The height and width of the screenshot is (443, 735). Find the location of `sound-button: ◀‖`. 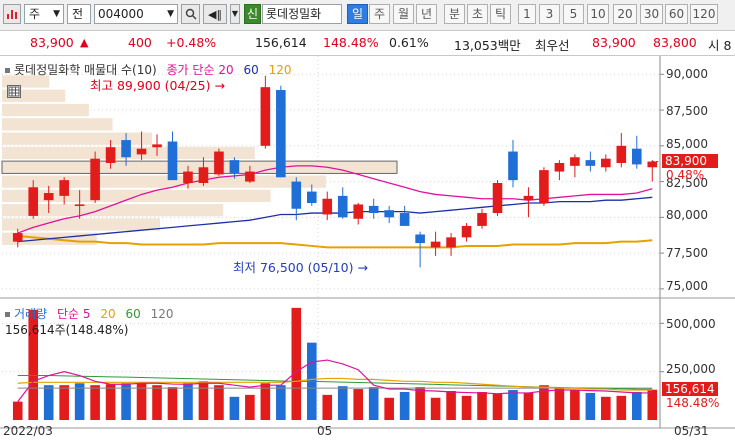

sound-button: ◀‖ is located at coordinates (215, 14).